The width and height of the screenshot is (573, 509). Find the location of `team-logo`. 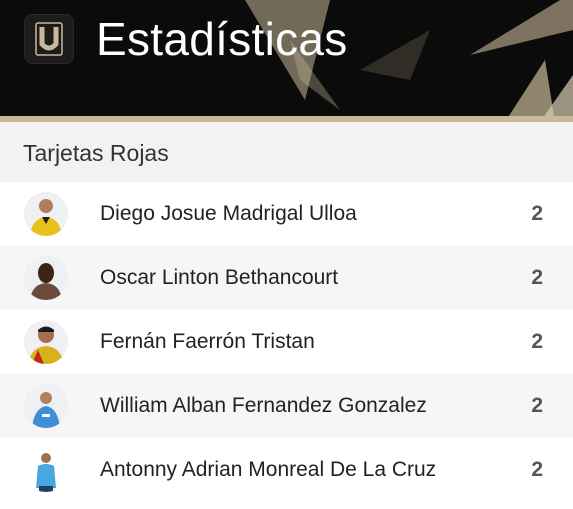

team-logo is located at coordinates (49, 39).